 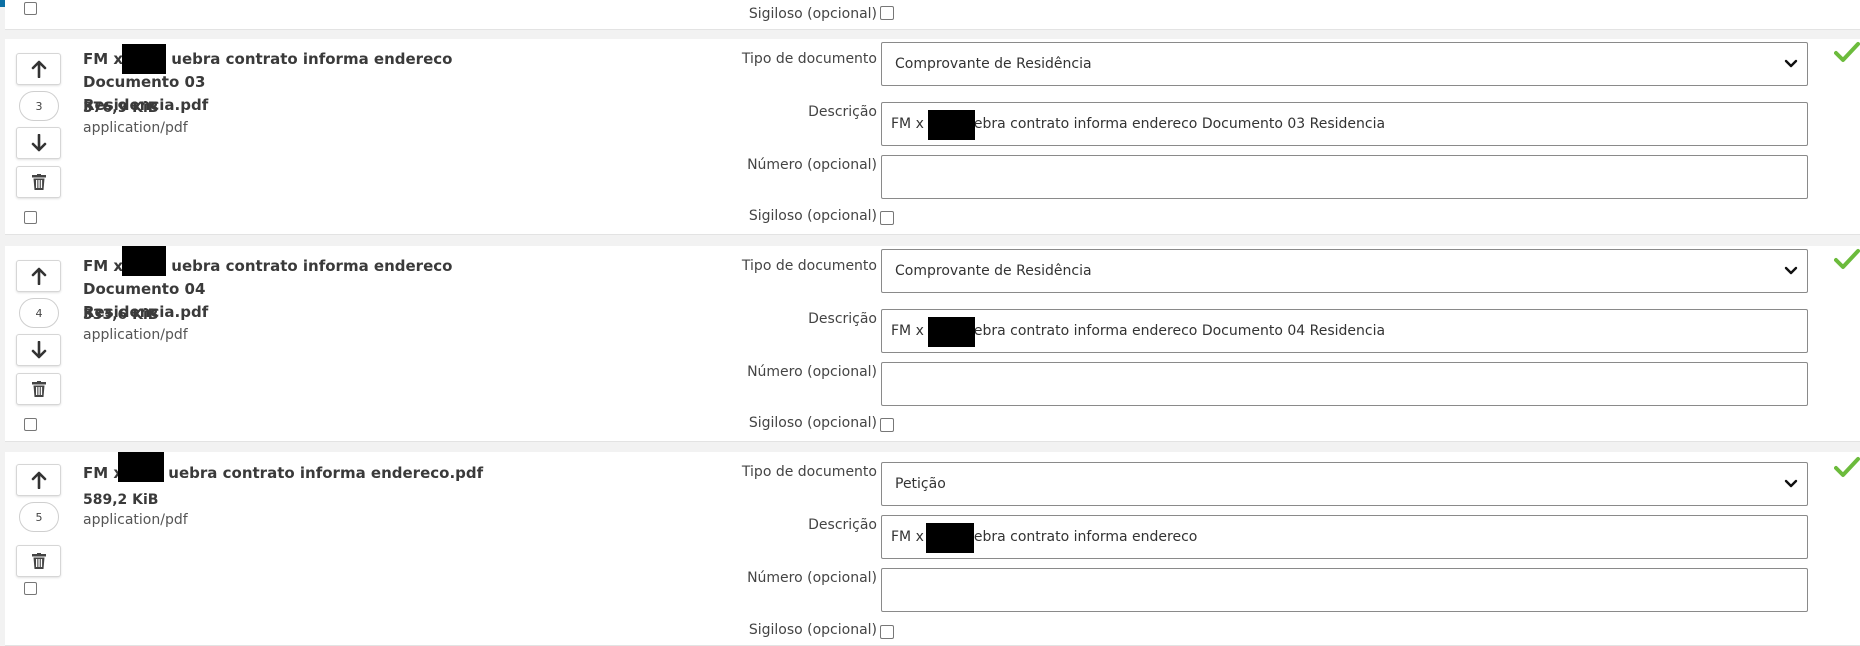 I want to click on order-number: 4, so click(x=39, y=313).